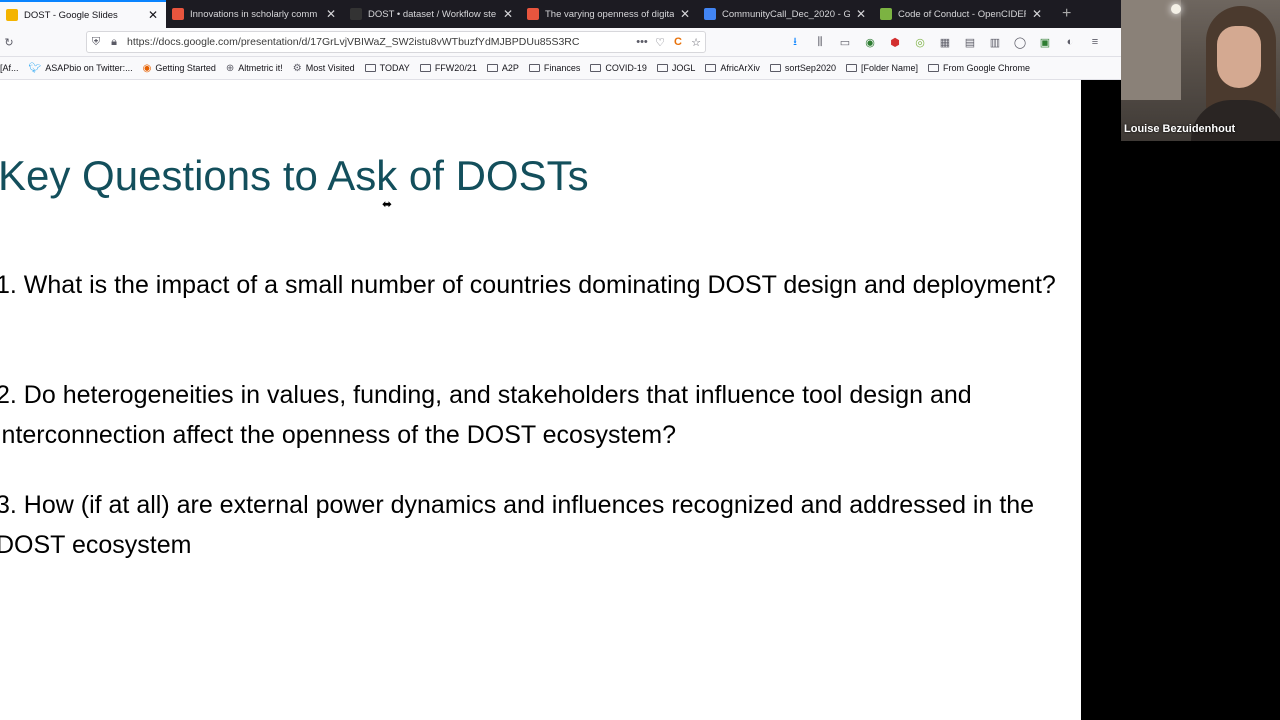  I want to click on reload-icon: ↻, so click(9, 42).